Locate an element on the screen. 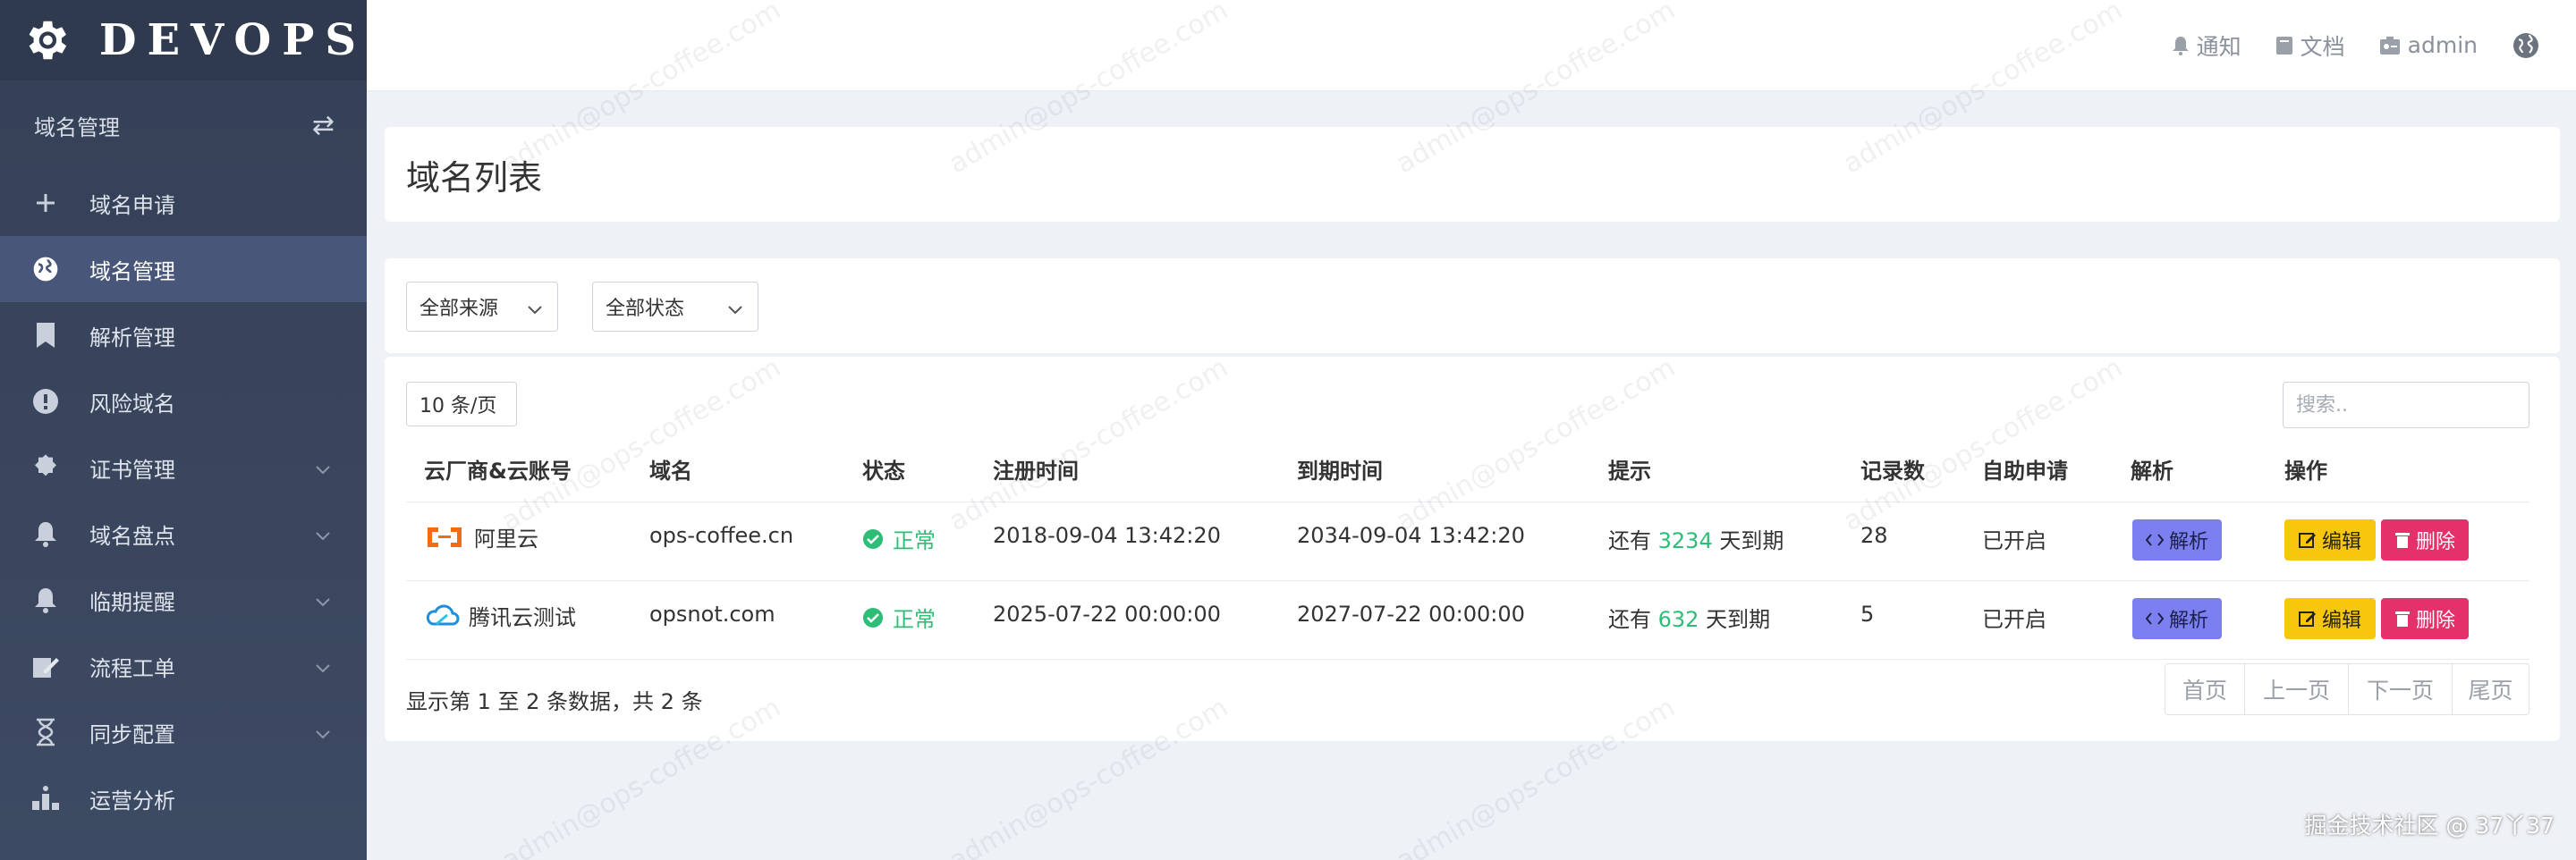 The width and height of the screenshot is (2576, 860). brand: DEVOPS is located at coordinates (183, 40).